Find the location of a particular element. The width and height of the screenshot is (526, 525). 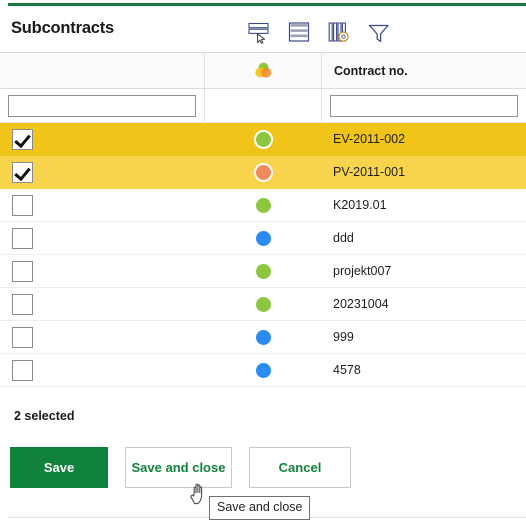

column-header-contract-no-label: Contract no. is located at coordinates (371, 70).